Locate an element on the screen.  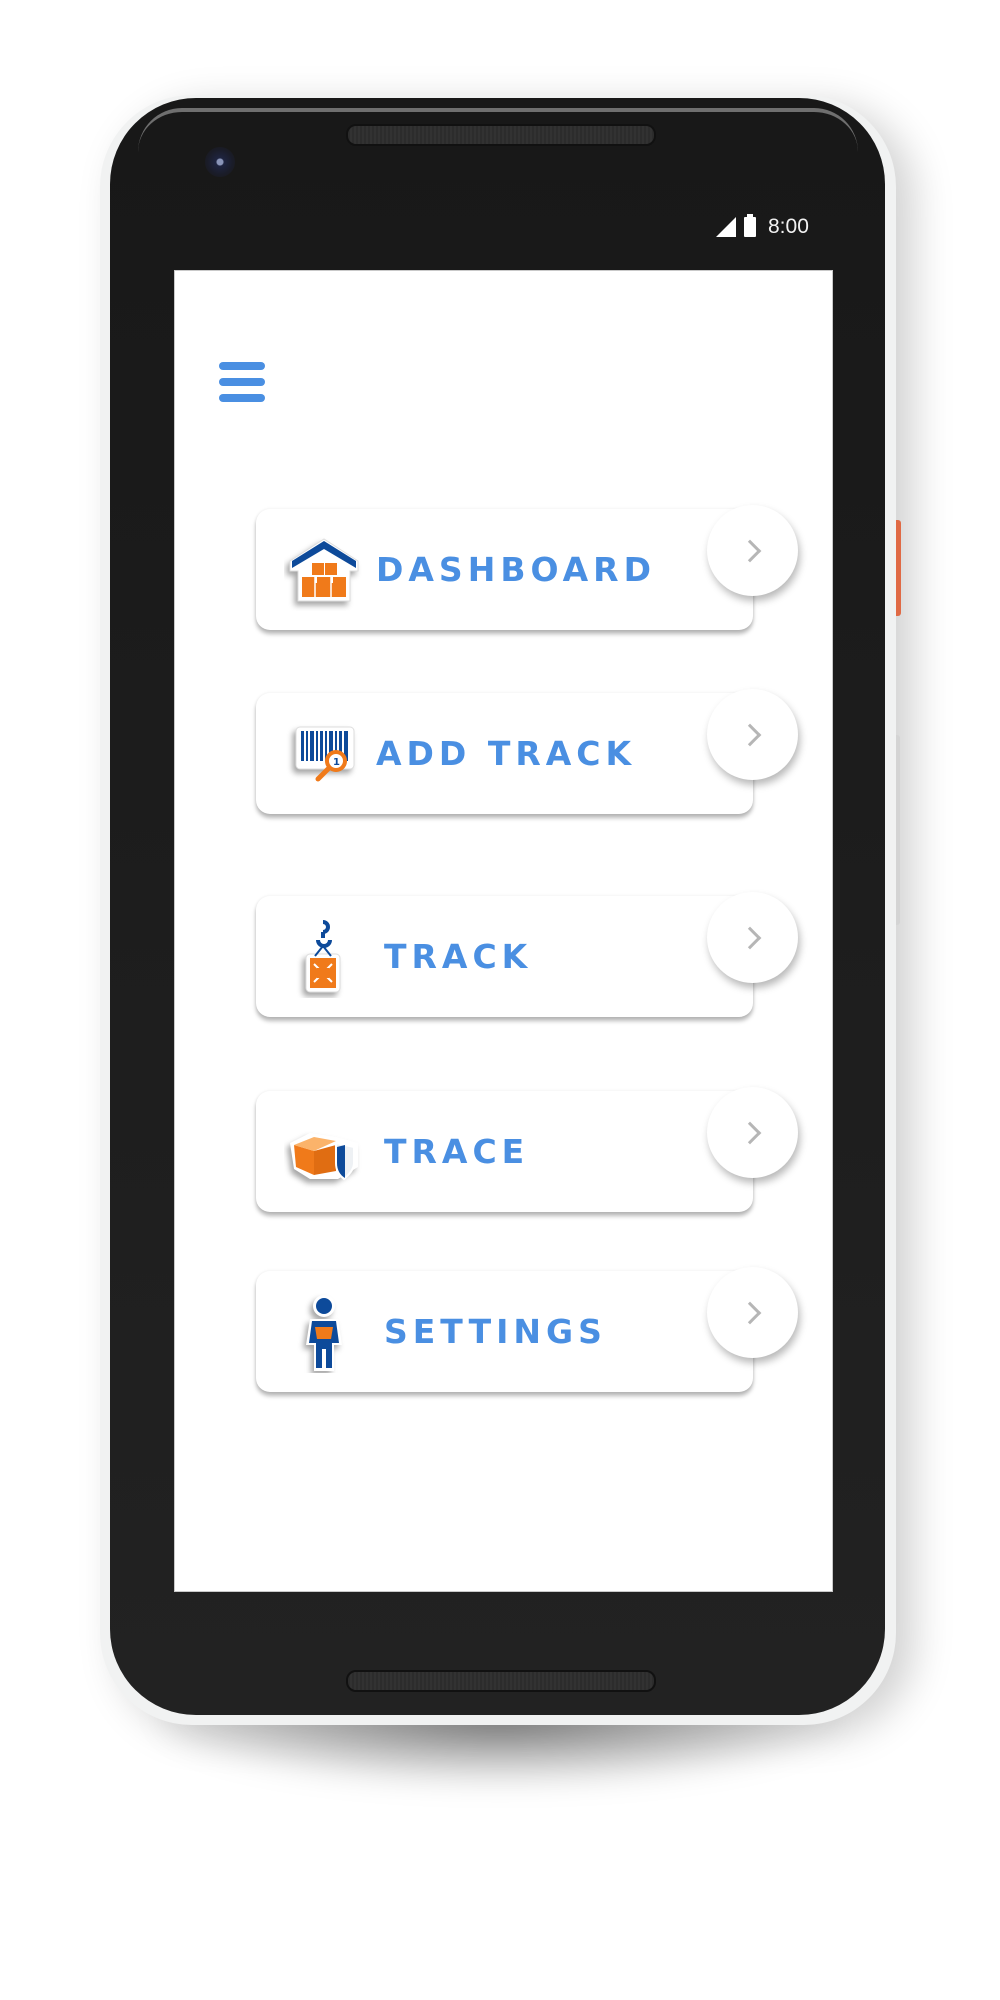
settings-arrow-button is located at coordinates (752, 1312).